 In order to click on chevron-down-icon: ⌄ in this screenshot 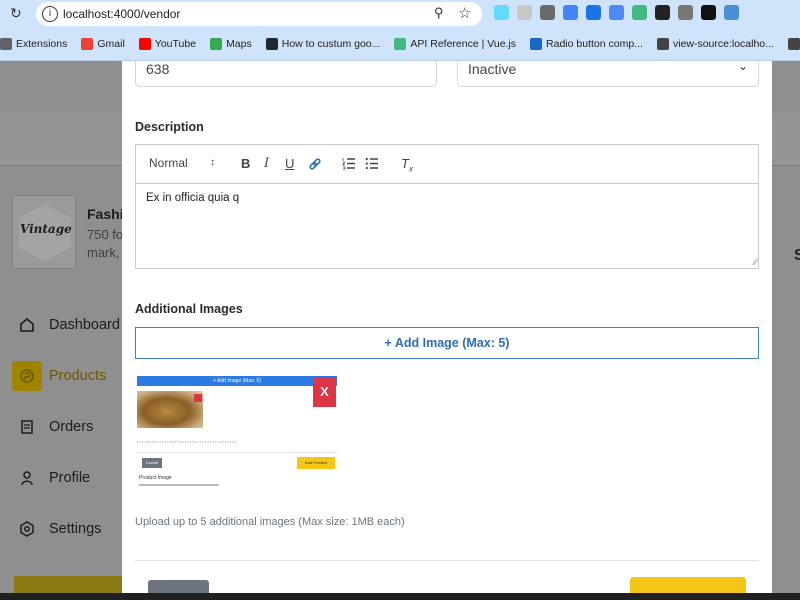, I will do `click(742, 66)`.